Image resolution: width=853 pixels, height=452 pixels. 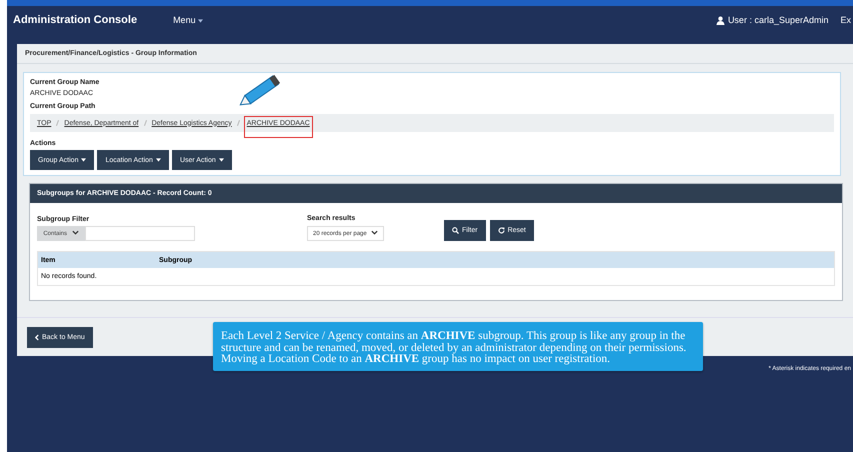 I want to click on chevron-left-icon, so click(x=37, y=337).